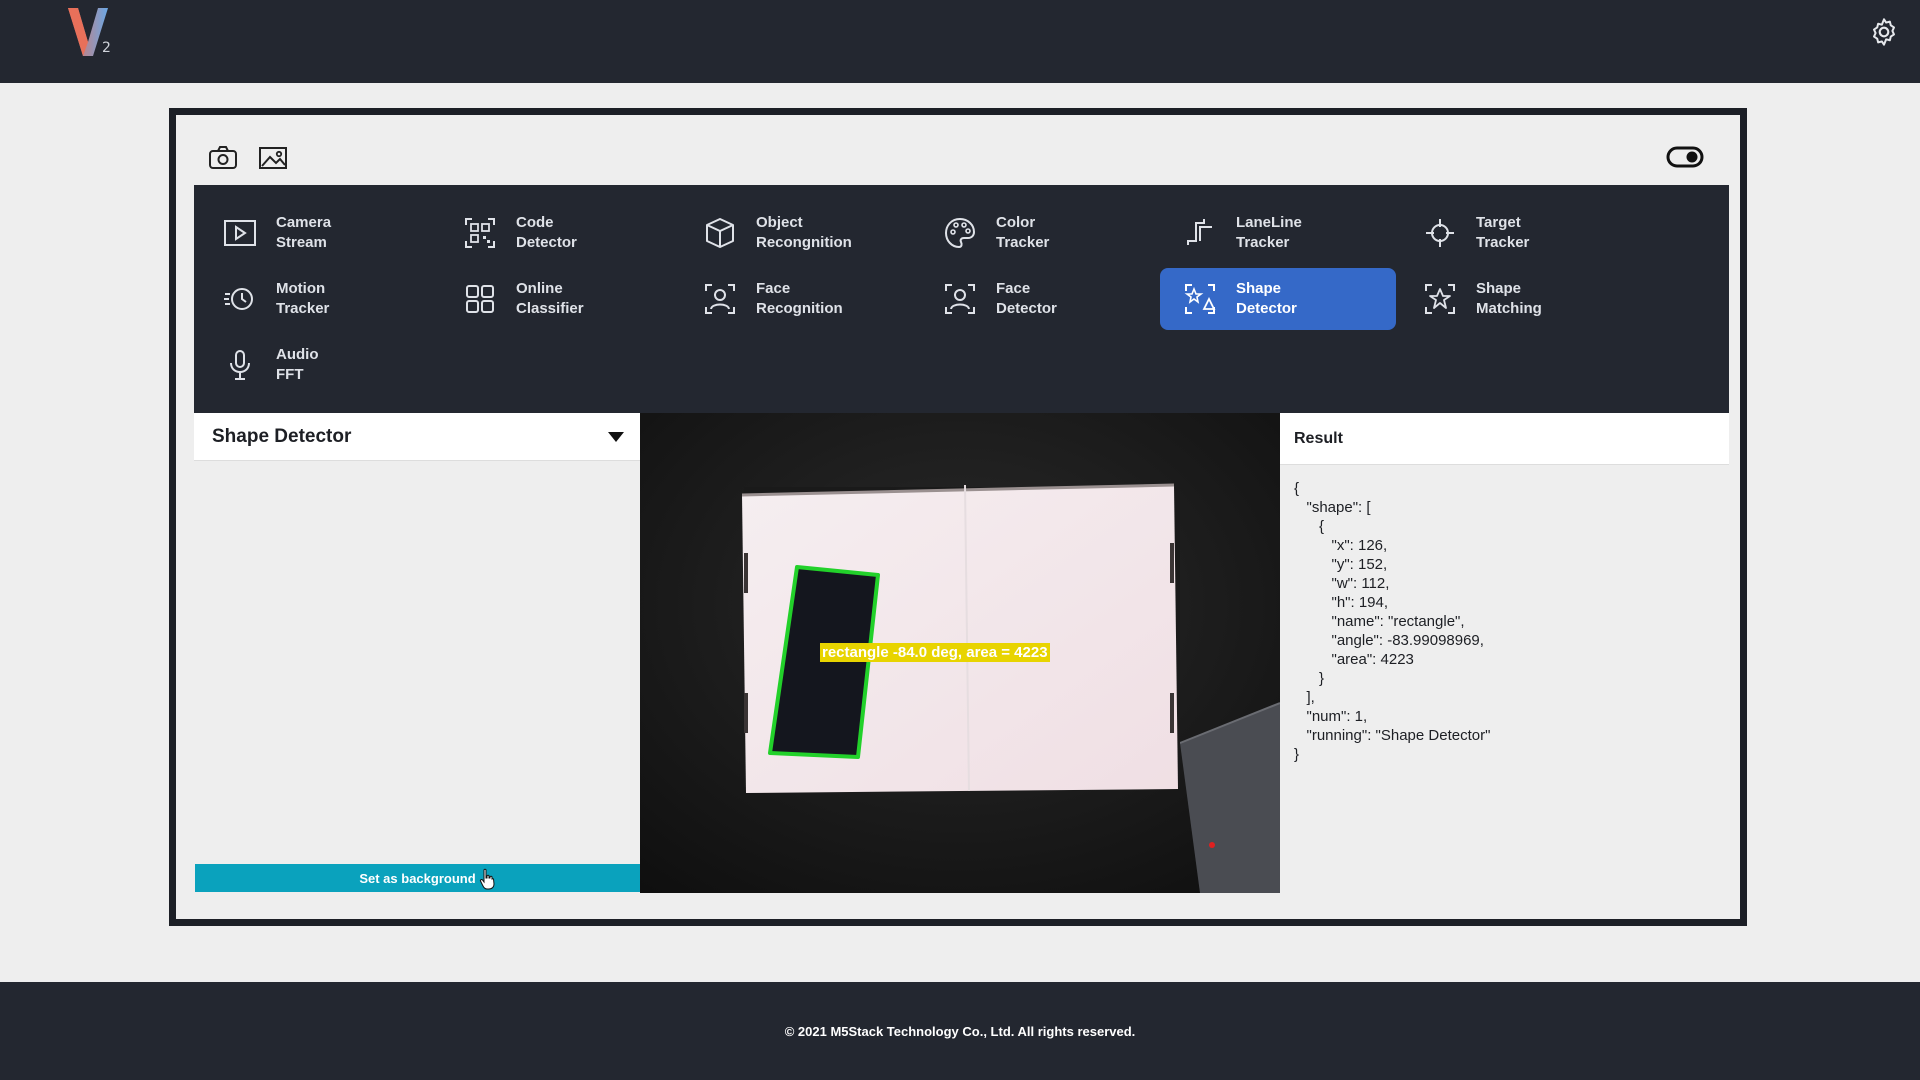 Image resolution: width=1920 pixels, height=1080 pixels. I want to click on qr-code-icon, so click(480, 233).